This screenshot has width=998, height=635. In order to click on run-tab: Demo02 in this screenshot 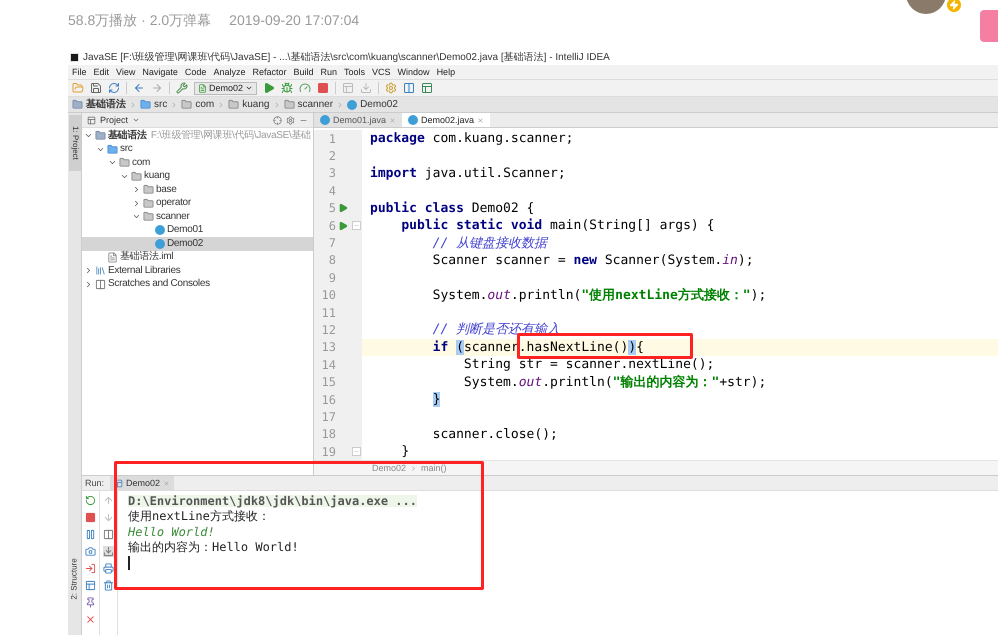, I will do `click(142, 483)`.